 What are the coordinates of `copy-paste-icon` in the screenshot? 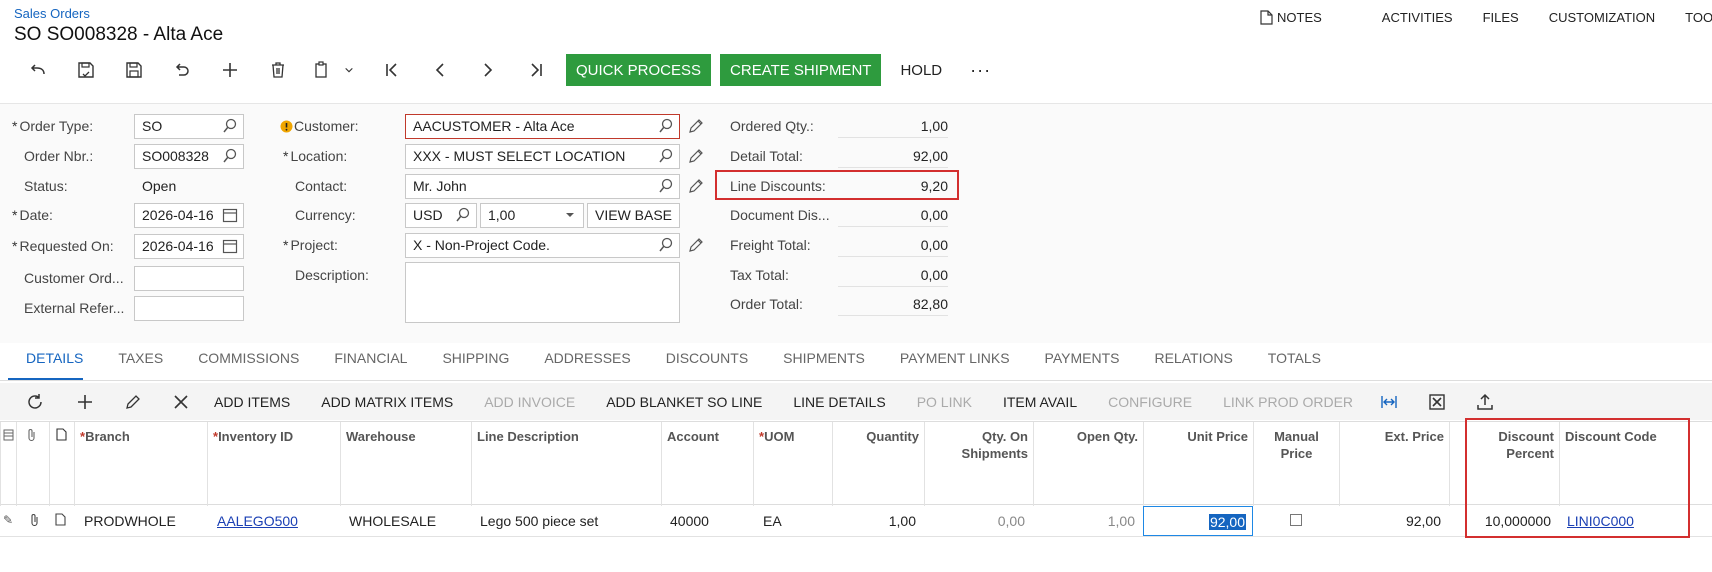 It's located at (322, 70).